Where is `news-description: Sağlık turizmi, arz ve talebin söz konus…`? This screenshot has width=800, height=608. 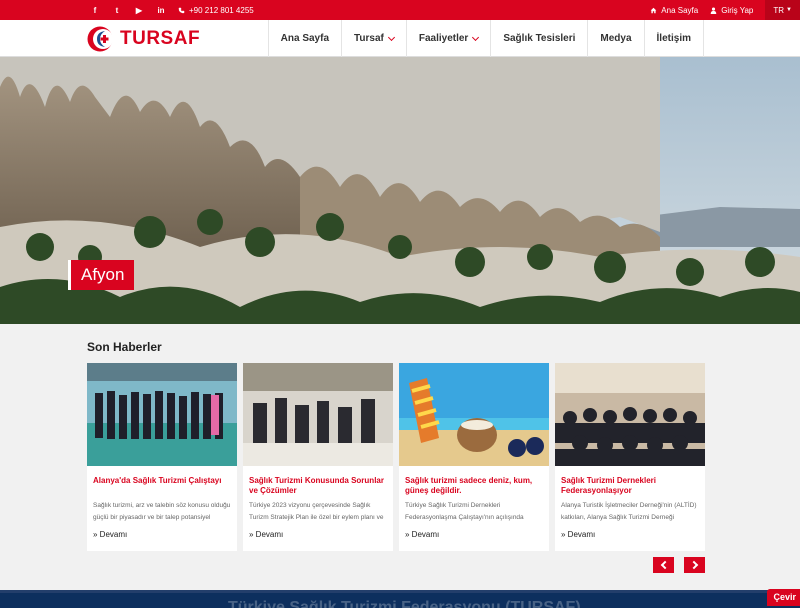
news-description: Sağlık turizmi, arz ve talebin söz konus… is located at coordinates (162, 511).